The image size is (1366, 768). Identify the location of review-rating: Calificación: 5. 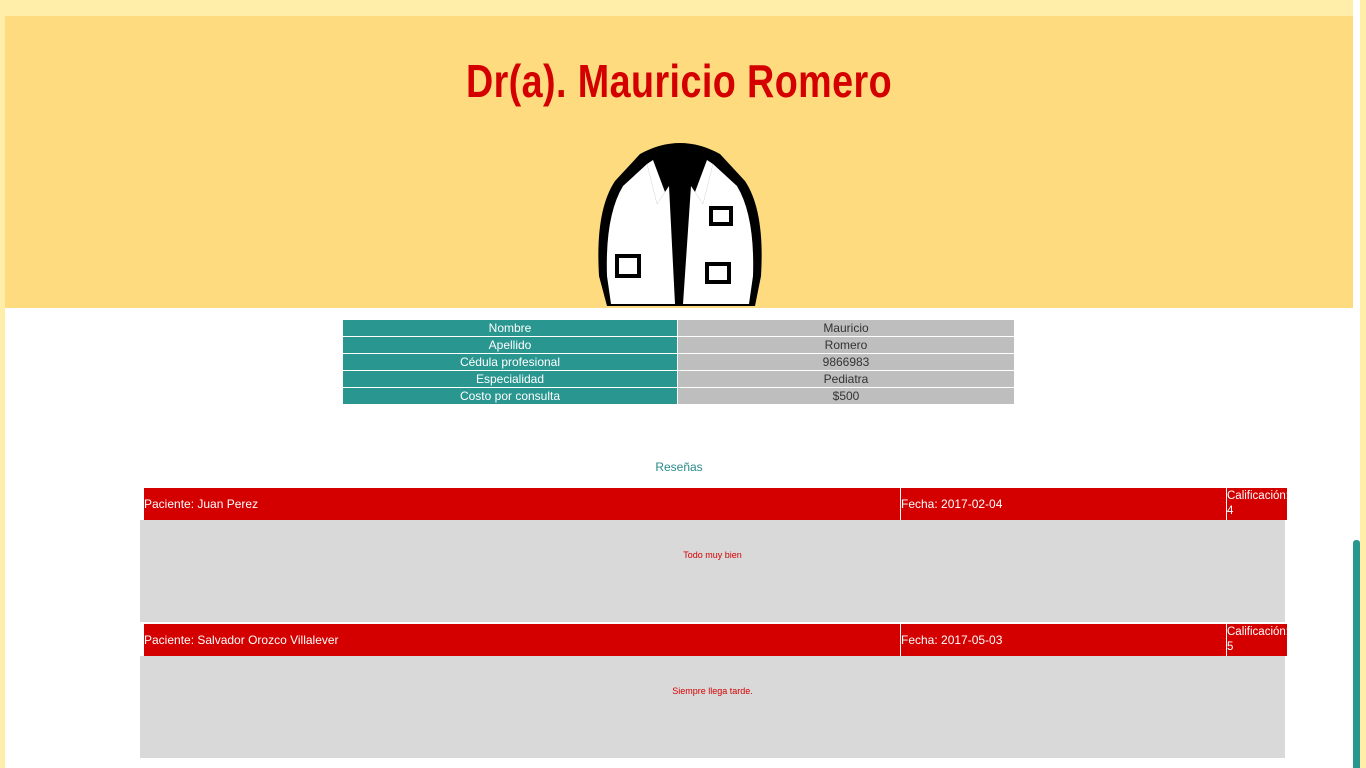
(1258, 640).